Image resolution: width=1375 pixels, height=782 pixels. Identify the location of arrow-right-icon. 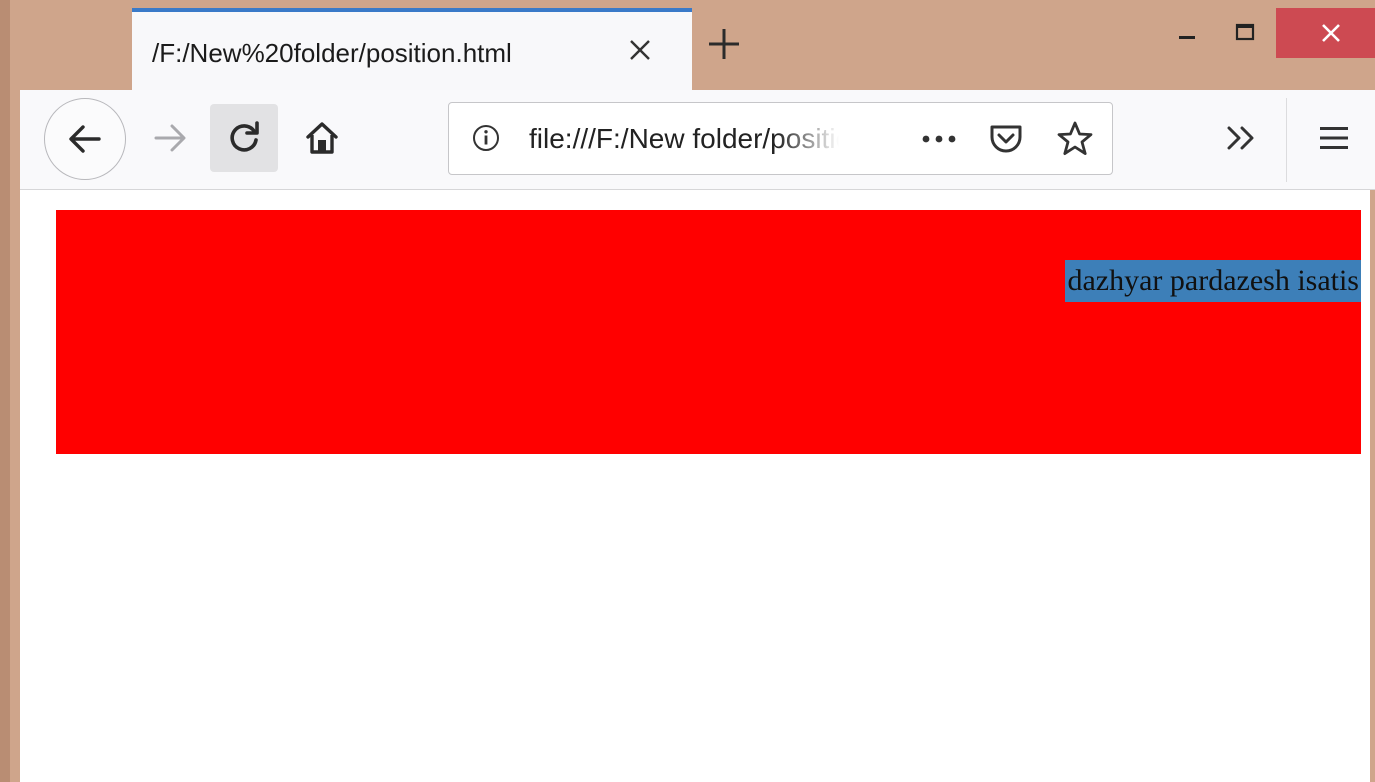
(170, 138).